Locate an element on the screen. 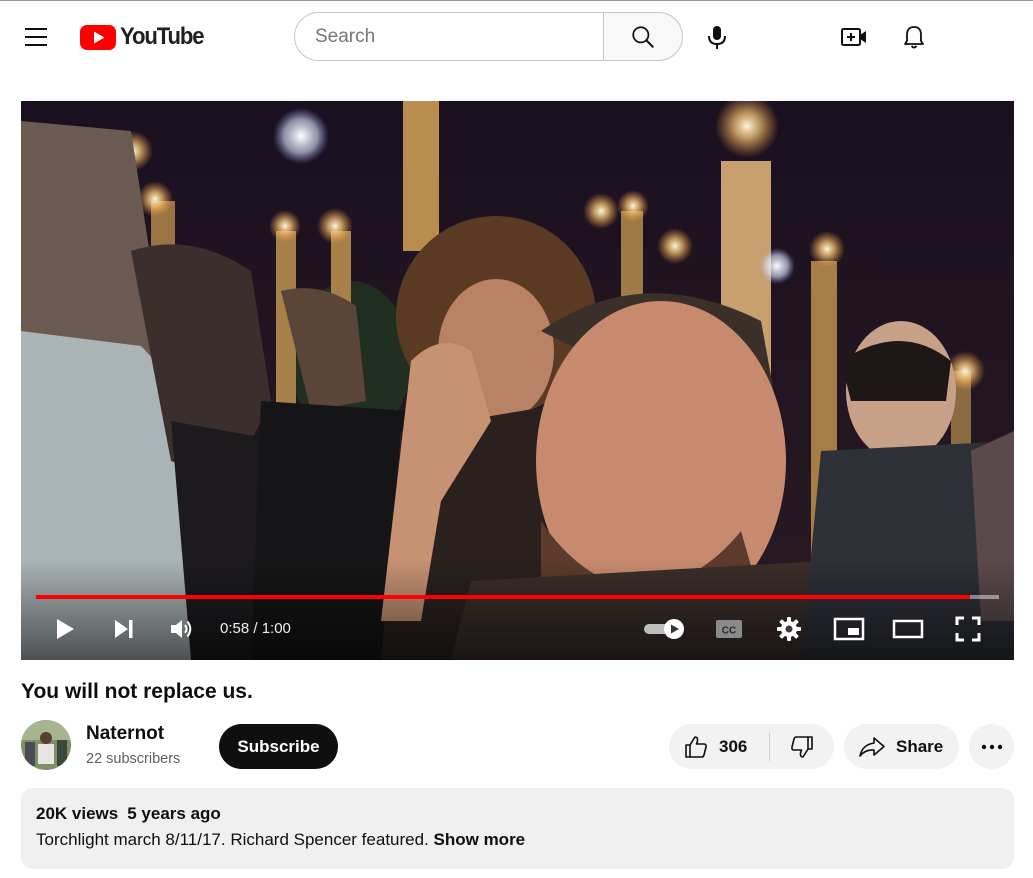 This screenshot has width=1033, height=878. autoplay-toggle-icon is located at coordinates (664, 629).